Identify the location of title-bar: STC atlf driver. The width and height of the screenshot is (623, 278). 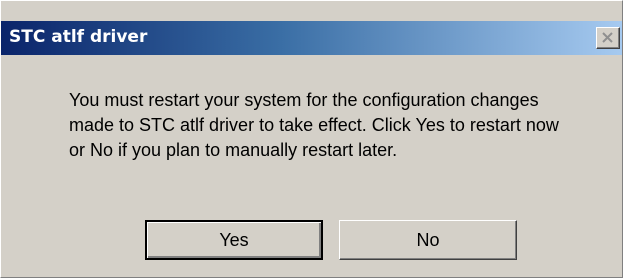
(311, 38).